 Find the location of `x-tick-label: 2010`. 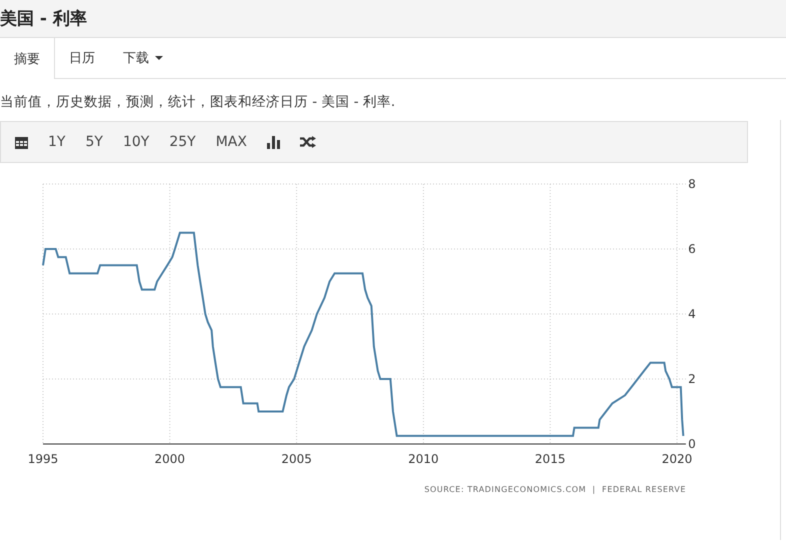

x-tick-label: 2010 is located at coordinates (423, 459).